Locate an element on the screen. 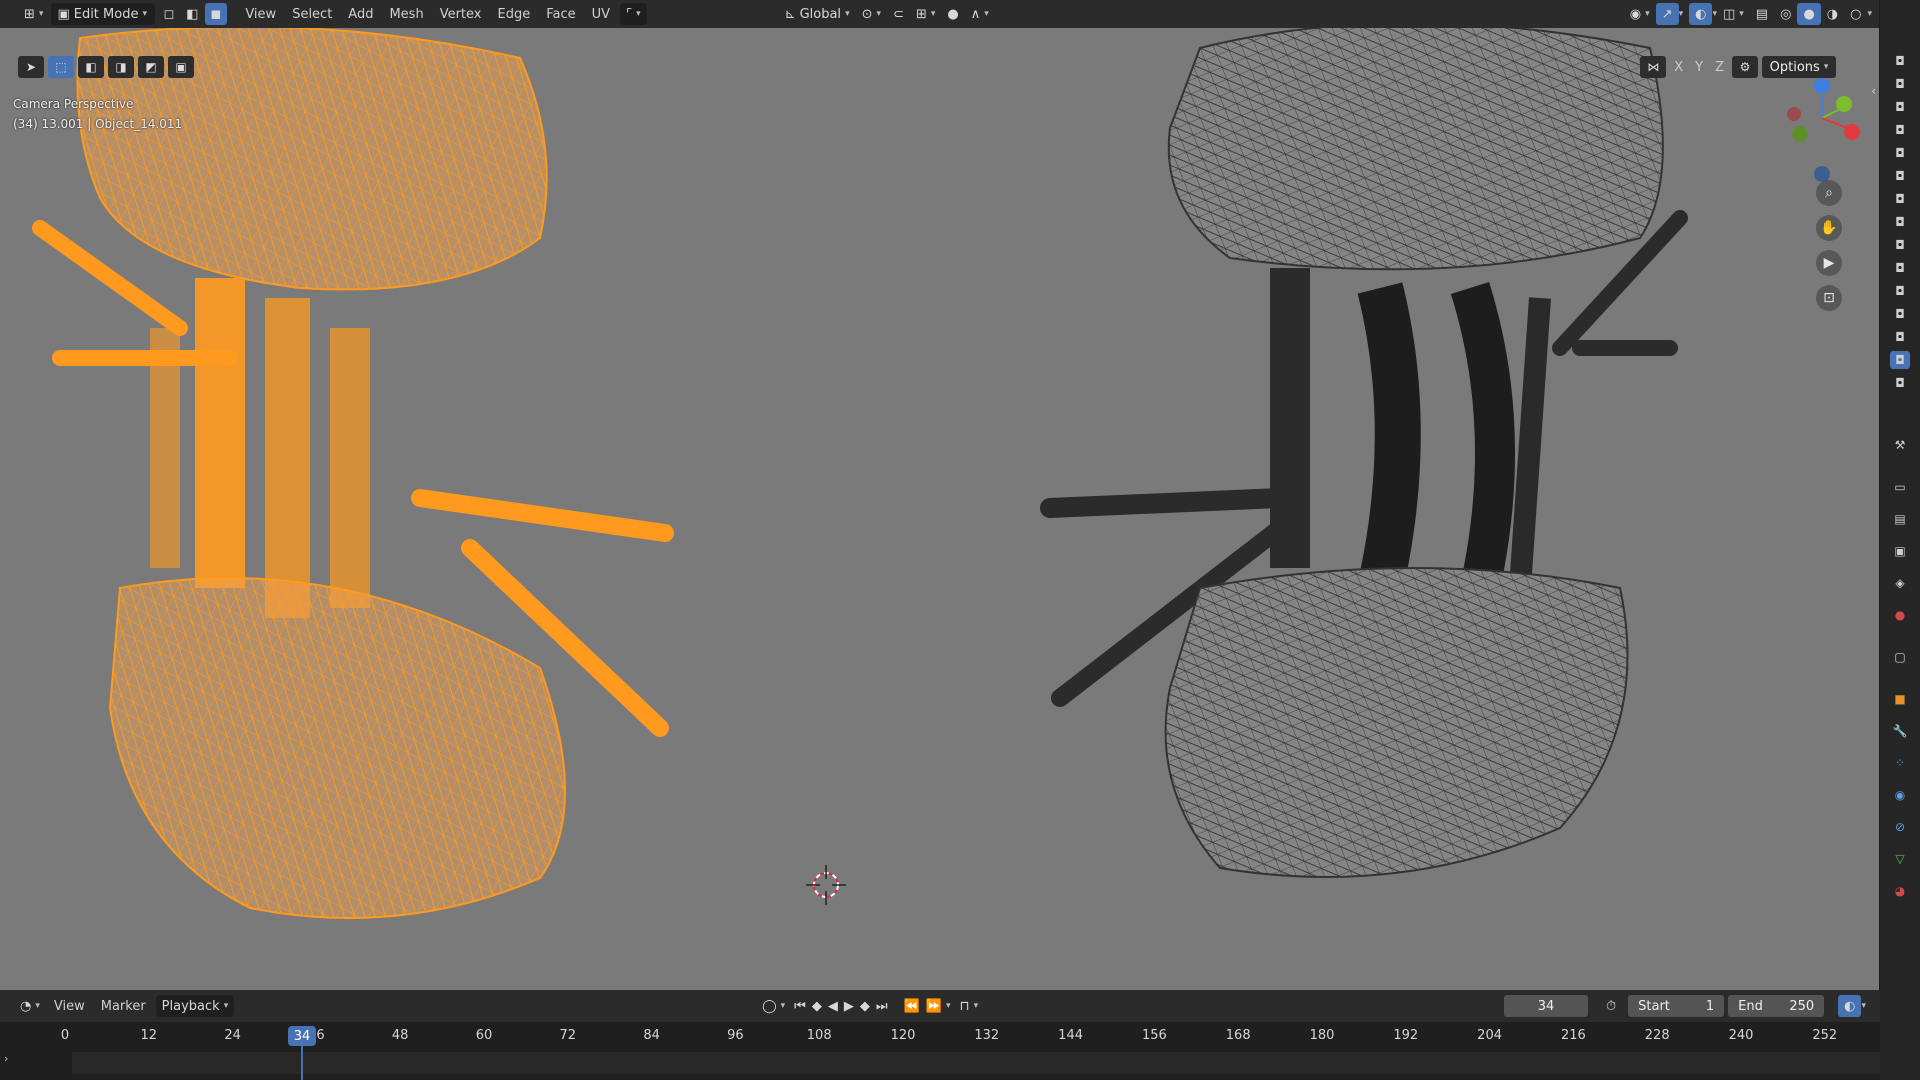  xray-toggle: ▤ is located at coordinates (1762, 14).